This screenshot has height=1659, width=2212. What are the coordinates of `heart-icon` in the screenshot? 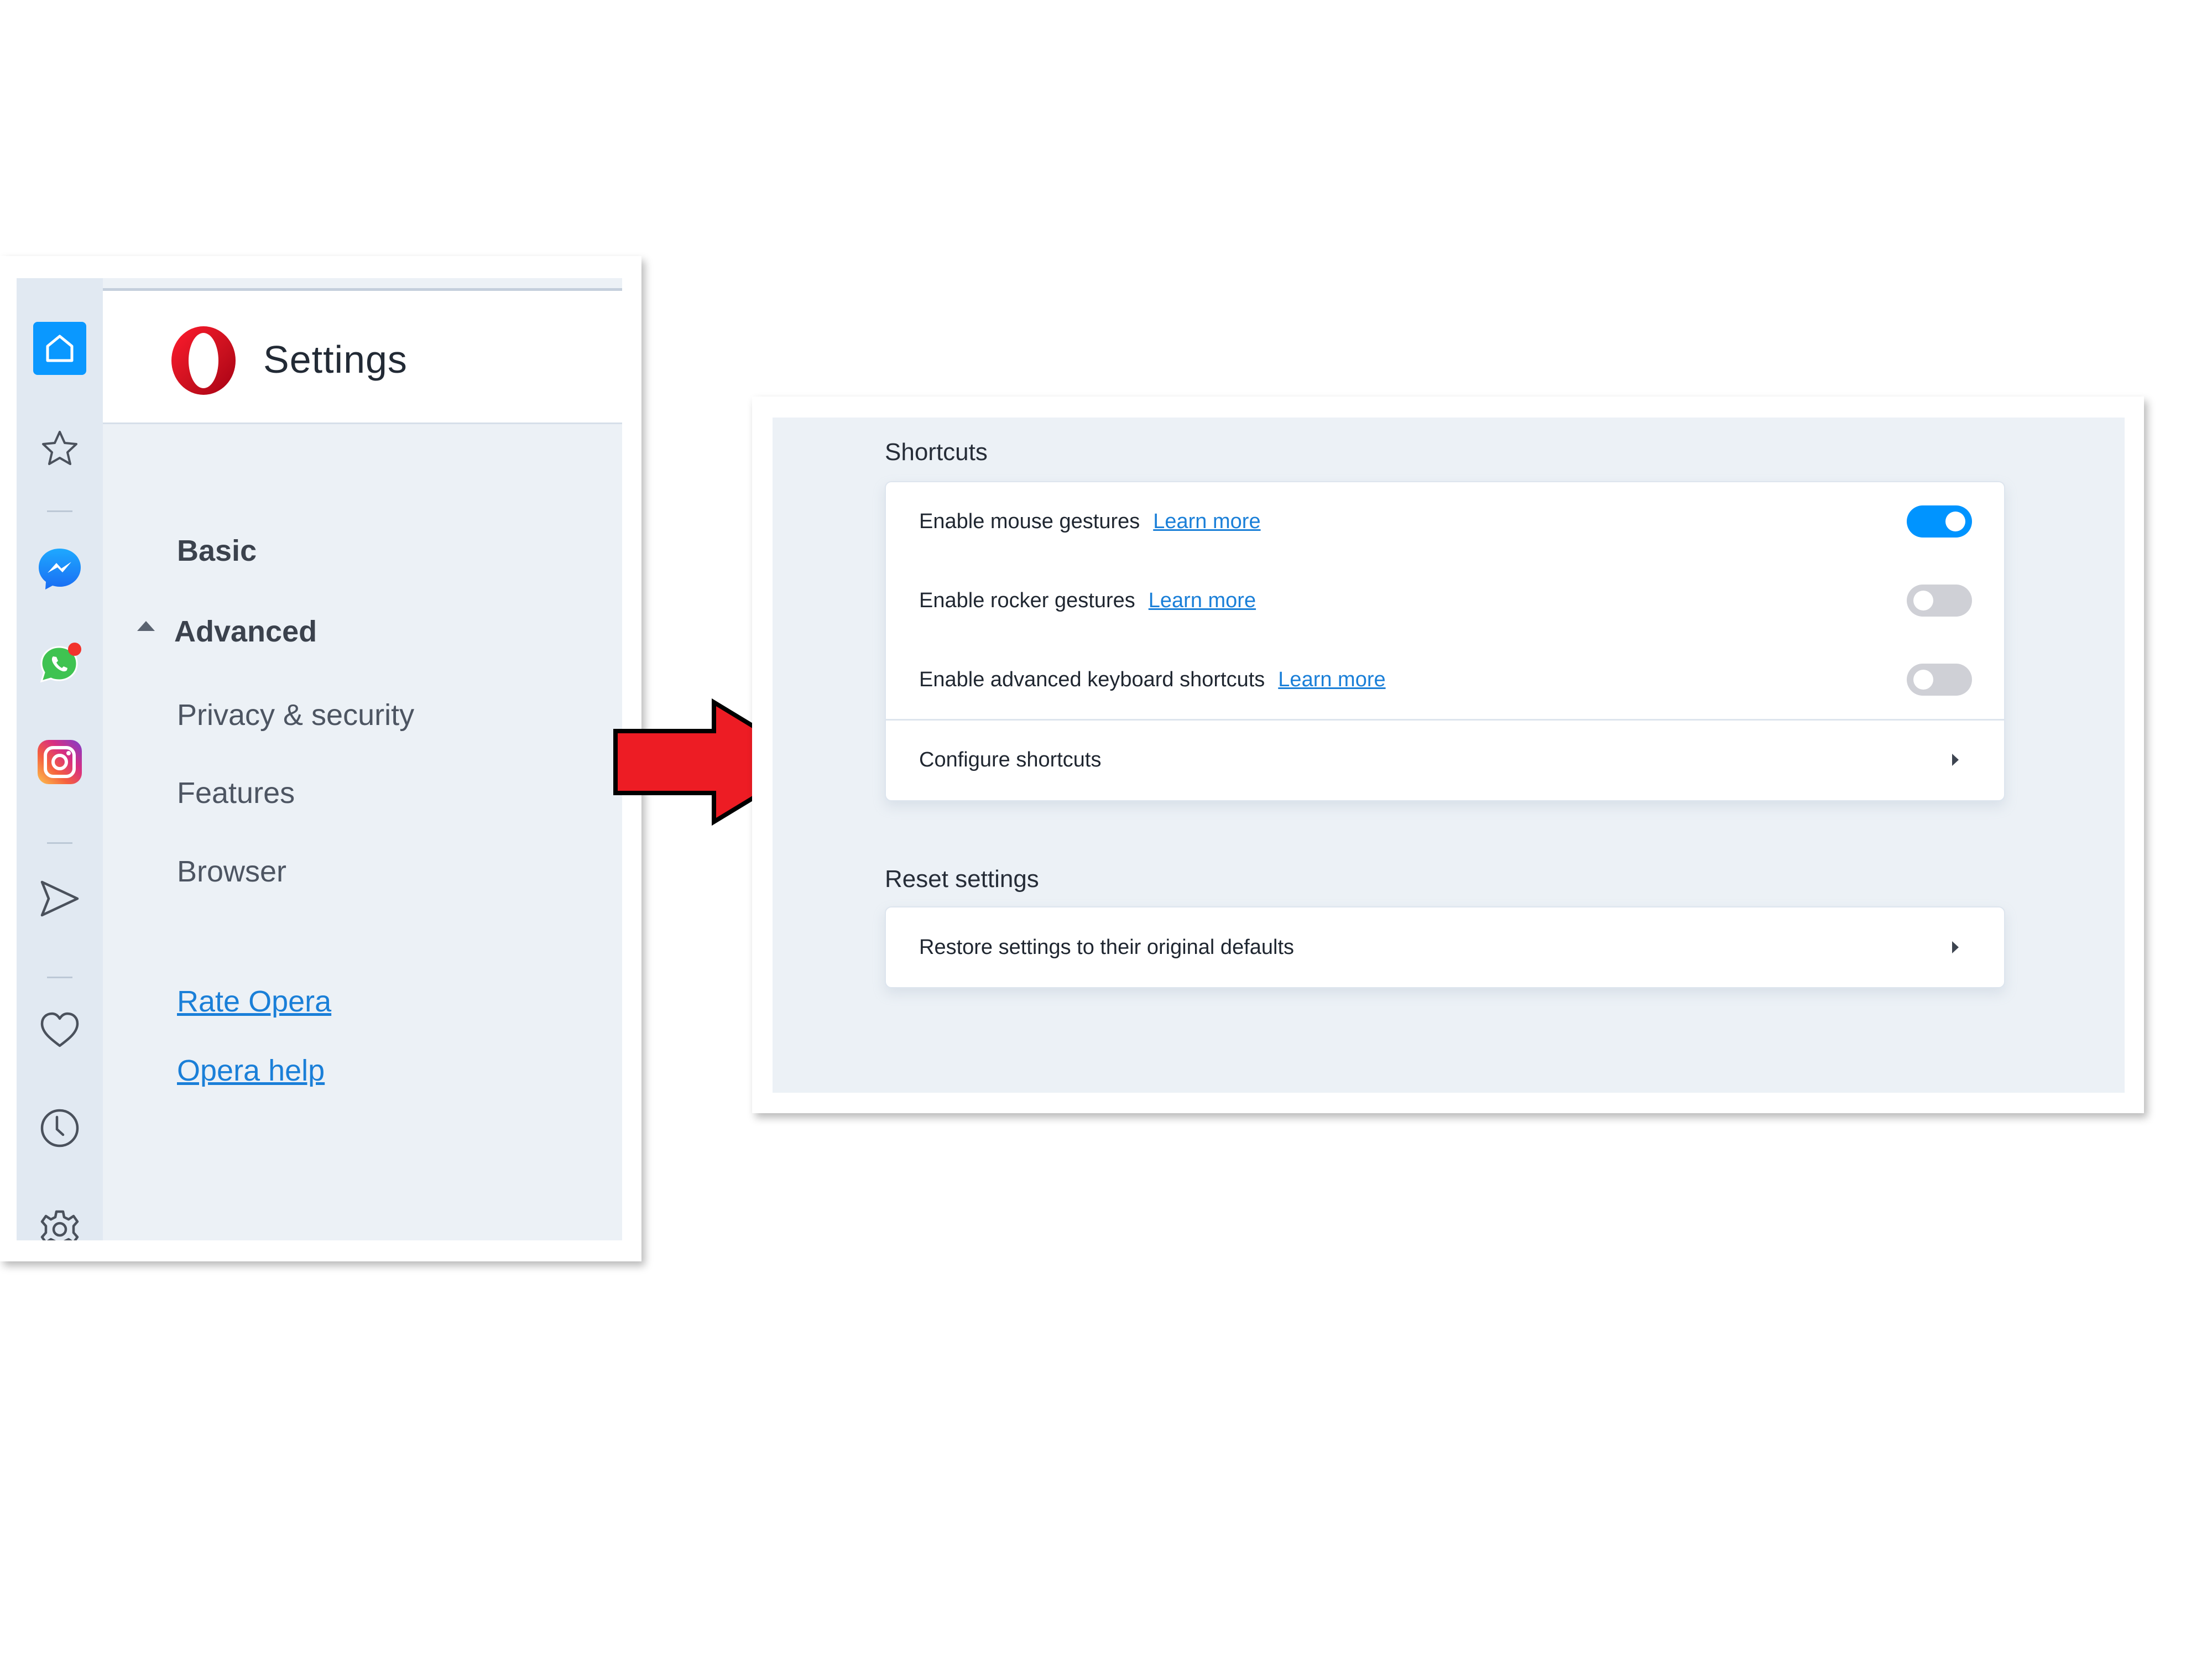 It's located at (60, 1030).